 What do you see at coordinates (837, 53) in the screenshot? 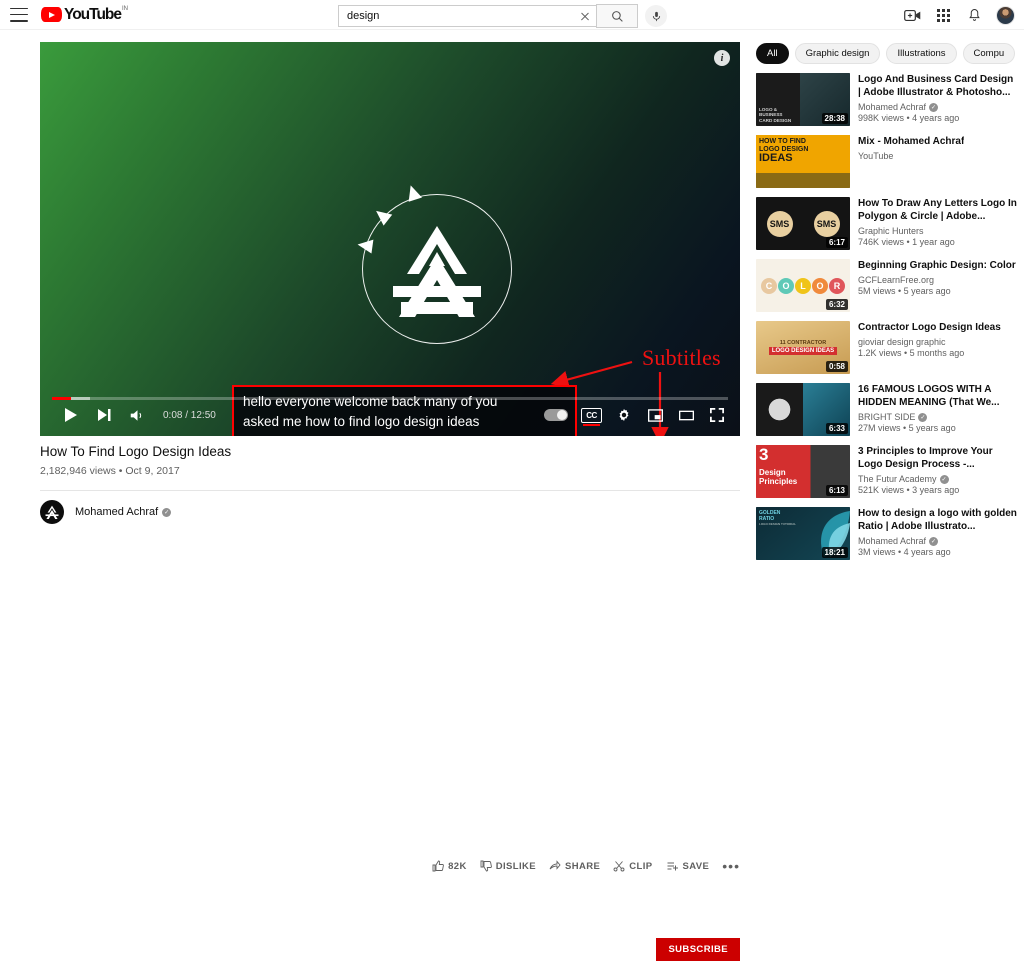
I see `chip-graphic-design: Graphic design` at bounding box center [837, 53].